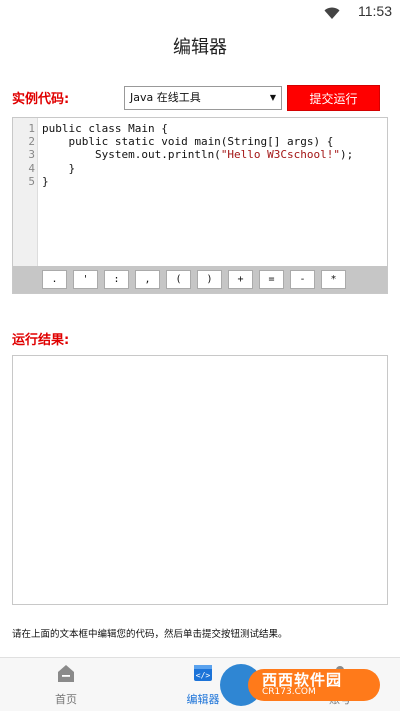  I want to click on code-editor-icon: </>, so click(203, 676).